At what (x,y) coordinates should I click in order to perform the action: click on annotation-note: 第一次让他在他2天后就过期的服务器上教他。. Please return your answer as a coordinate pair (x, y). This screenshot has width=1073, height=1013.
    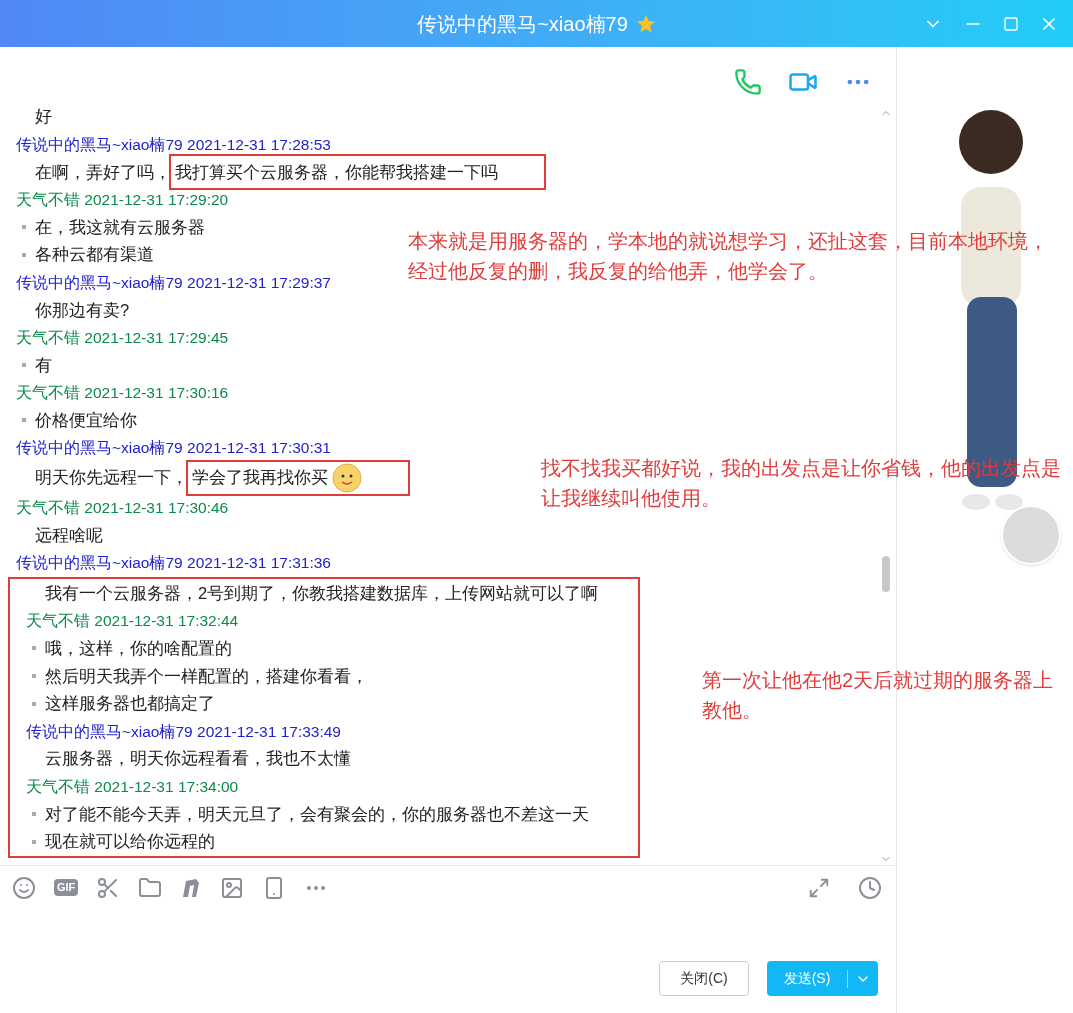
    Looking at the image, I should click on (878, 695).